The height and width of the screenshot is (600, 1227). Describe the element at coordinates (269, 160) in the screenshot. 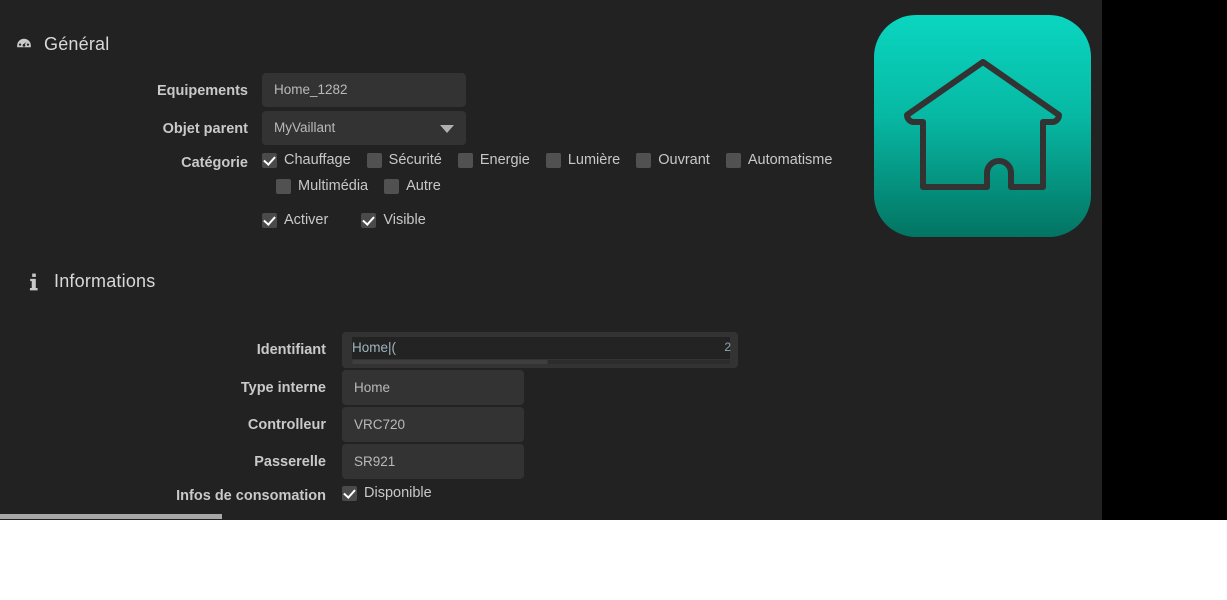

I see `checkbox-box-chauffage` at that location.